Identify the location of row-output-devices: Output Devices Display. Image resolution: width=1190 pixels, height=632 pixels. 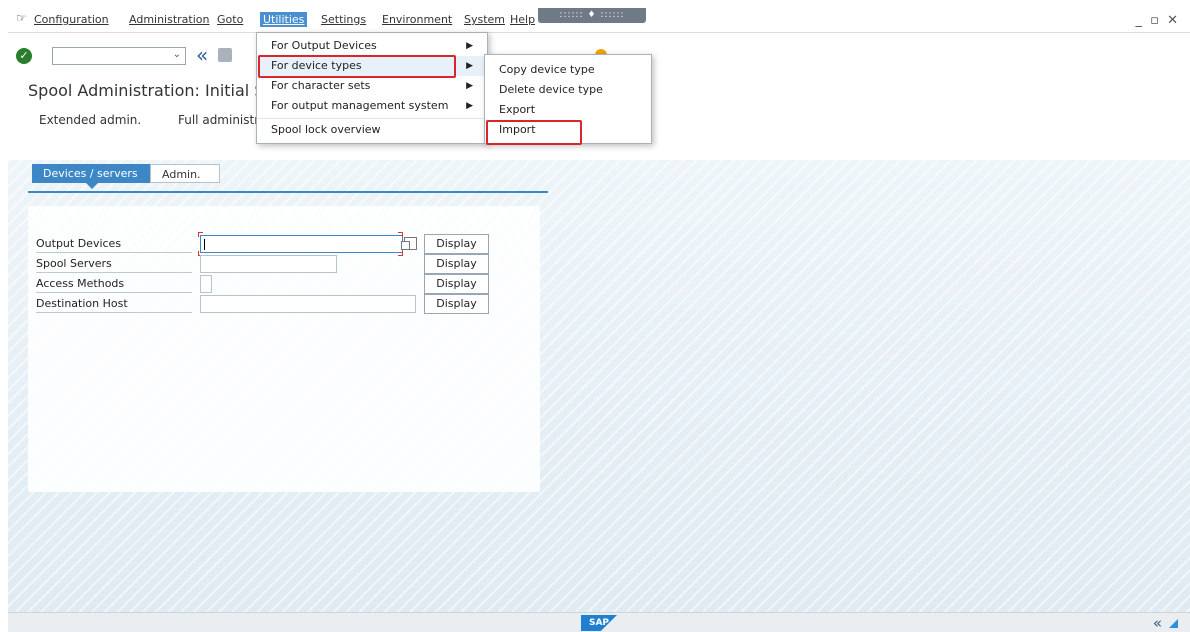
(271, 244).